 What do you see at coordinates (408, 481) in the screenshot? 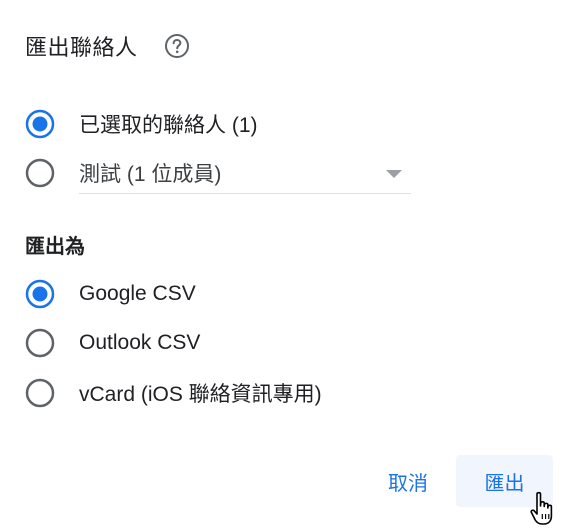
I see `cancel-button: 取消` at bounding box center [408, 481].